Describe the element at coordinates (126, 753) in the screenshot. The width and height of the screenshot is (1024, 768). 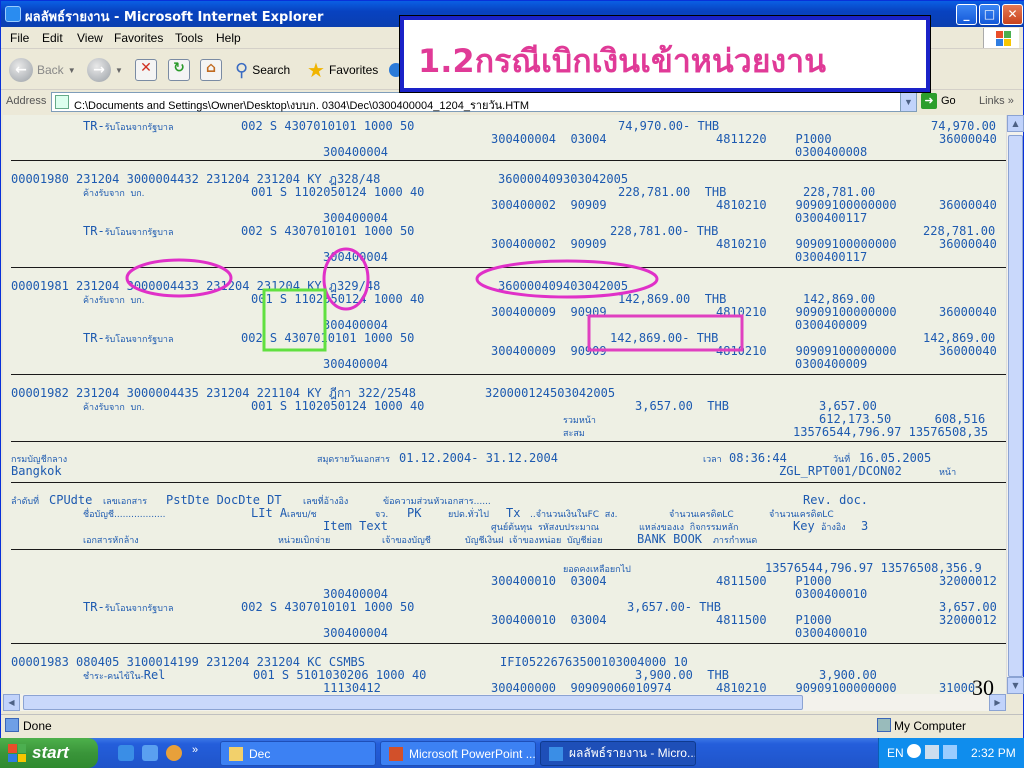
I see `ie-quicklaunch-icon` at that location.